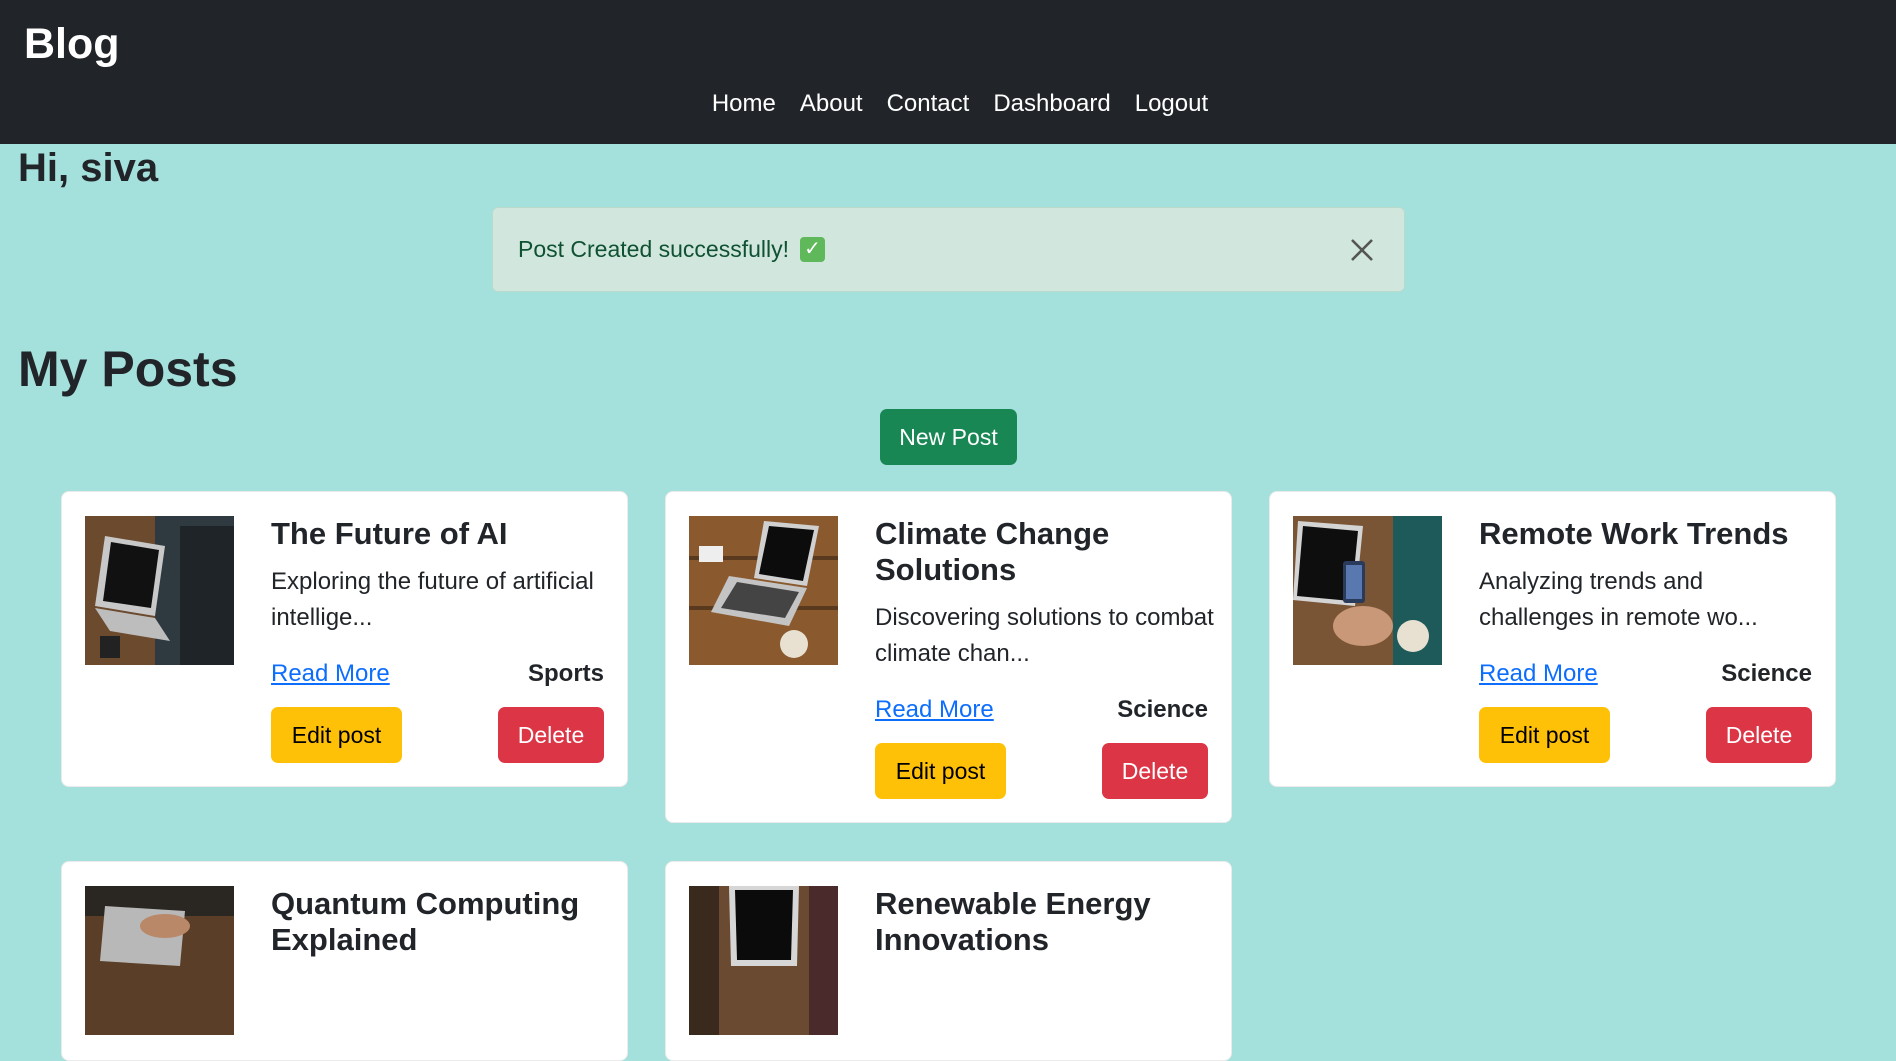 This screenshot has height=1061, width=1896. Describe the element at coordinates (1362, 250) in the screenshot. I see `close-icon` at that location.